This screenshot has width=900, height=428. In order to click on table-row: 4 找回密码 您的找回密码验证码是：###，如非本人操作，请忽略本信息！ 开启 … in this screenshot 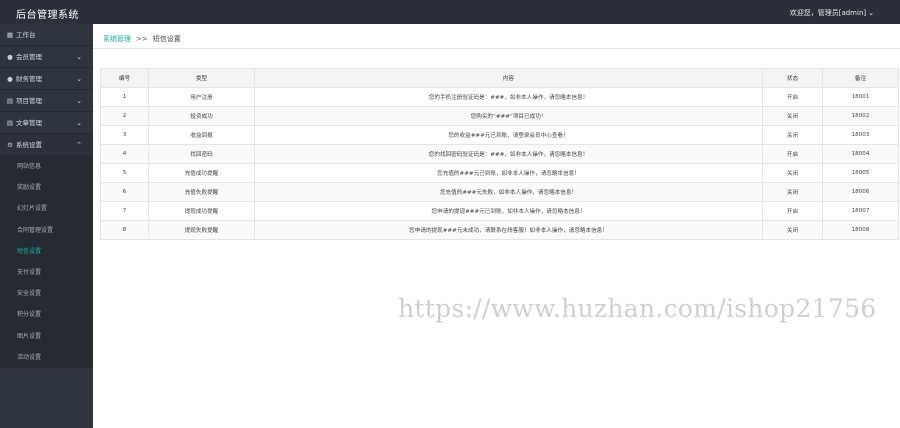, I will do `click(499, 154)`.